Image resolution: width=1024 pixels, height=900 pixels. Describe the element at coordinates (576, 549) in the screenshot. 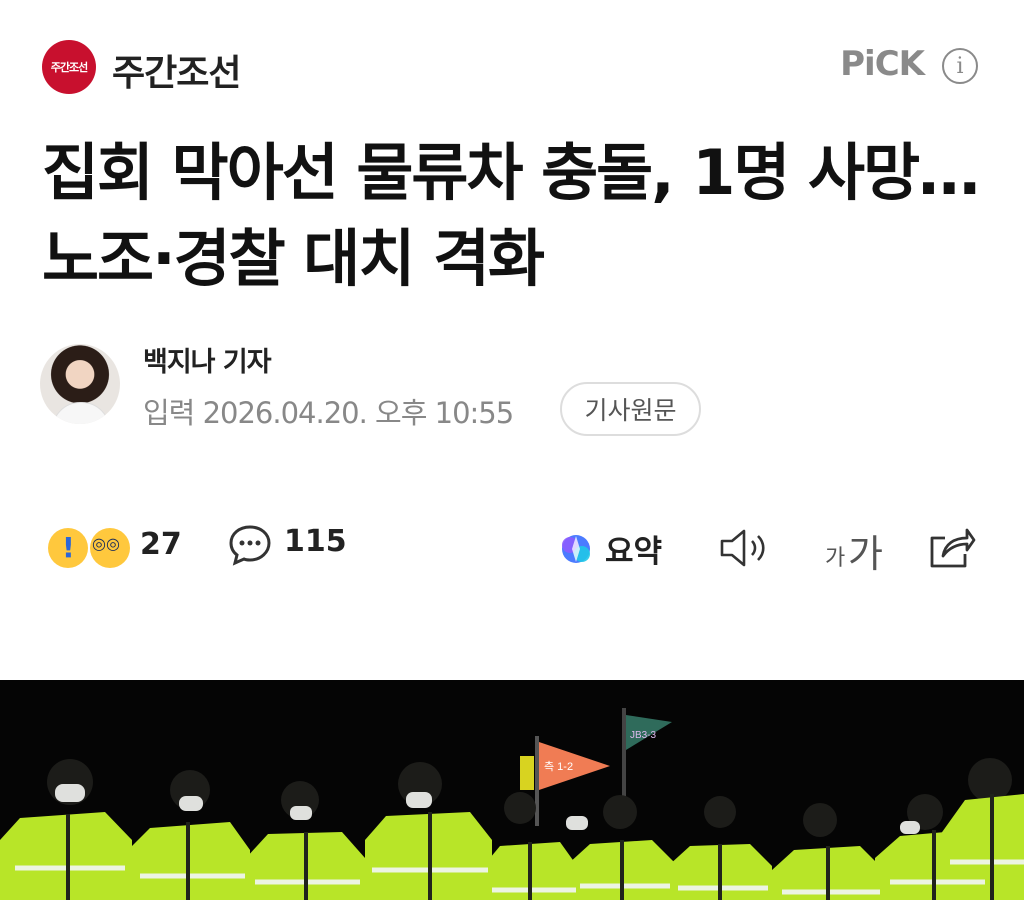

I see `summary-icon` at that location.